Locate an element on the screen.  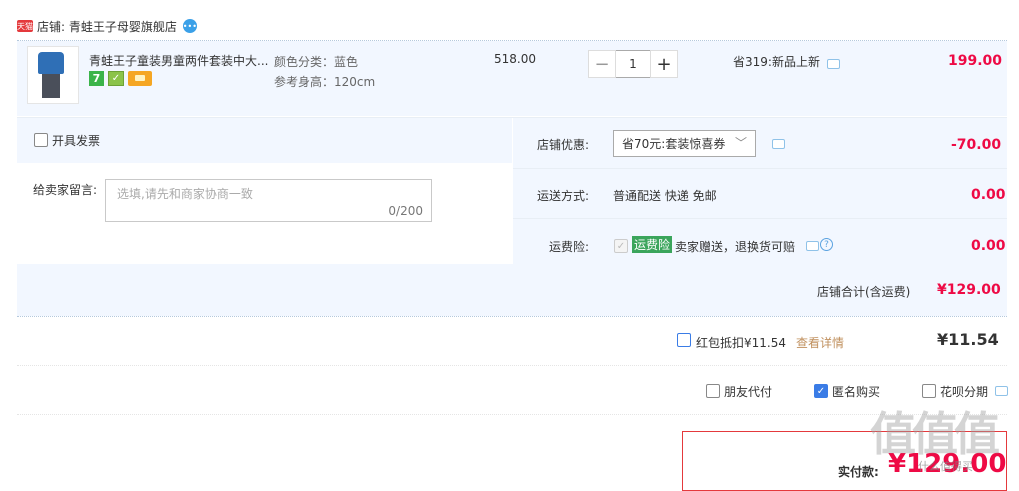
insurance-value: 卖家赠送，退换货可赔 is located at coordinates (735, 247).